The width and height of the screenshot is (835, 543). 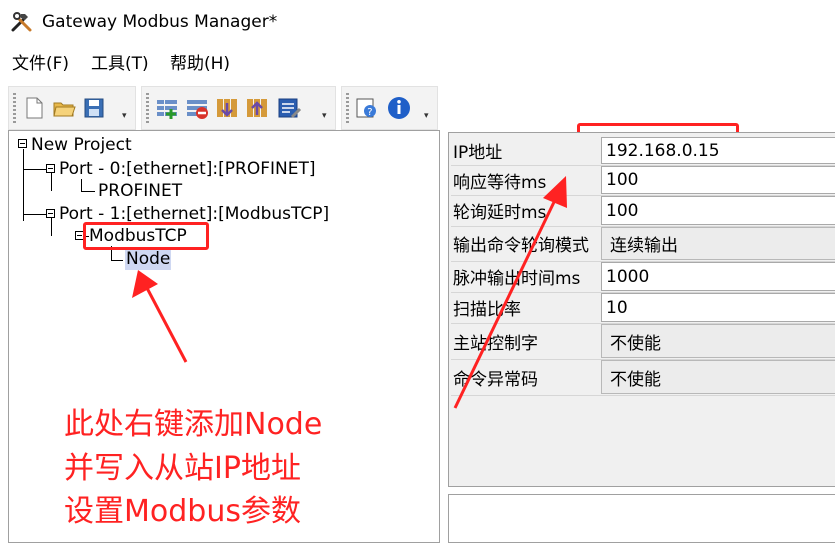 I want to click on tree-item-profinet: PROFINET, so click(x=140, y=191).